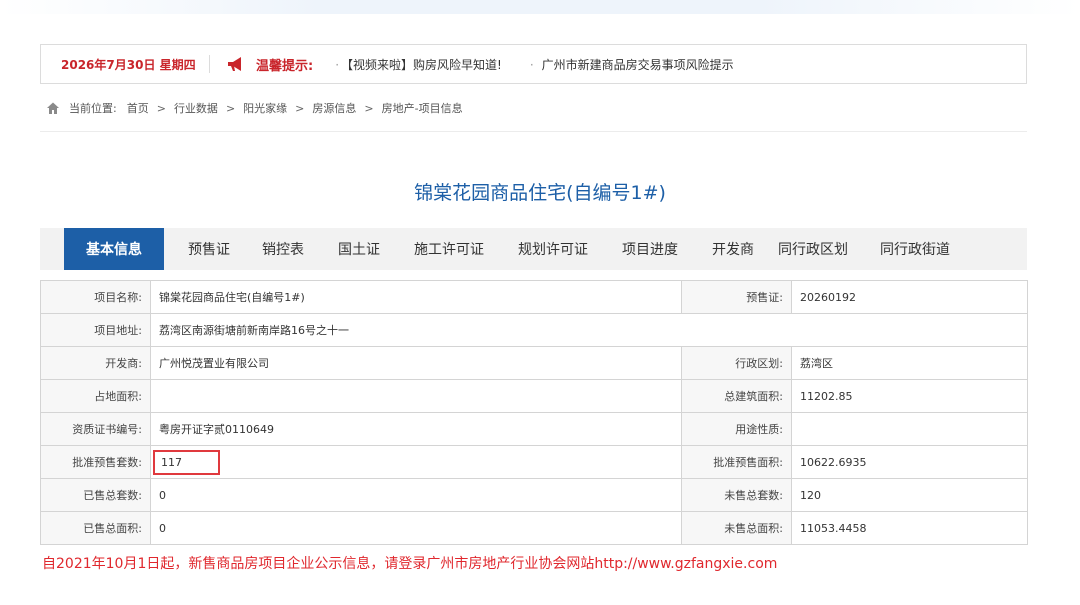  Describe the element at coordinates (95, 429) in the screenshot. I see `label-qualification: 资质证书编号:` at that location.